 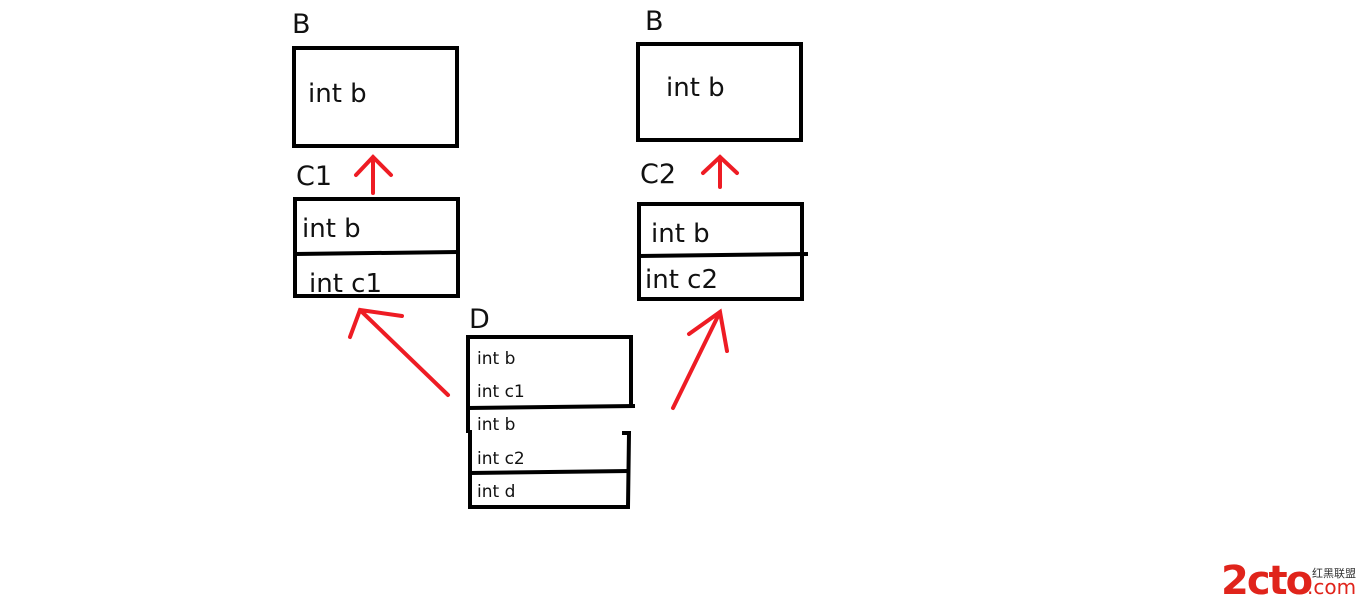 I want to click on class-d: D int b int c1 int b int c2 int d, so click(x=551, y=406).